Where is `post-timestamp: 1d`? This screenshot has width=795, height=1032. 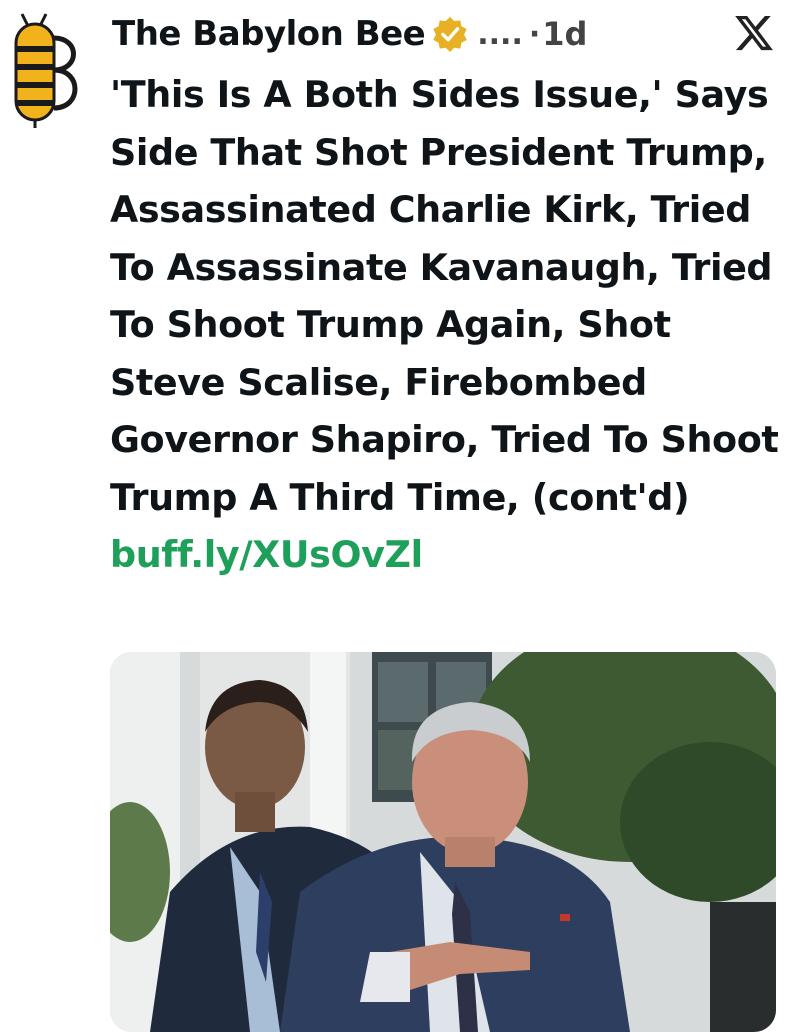 post-timestamp: 1d is located at coordinates (564, 34).